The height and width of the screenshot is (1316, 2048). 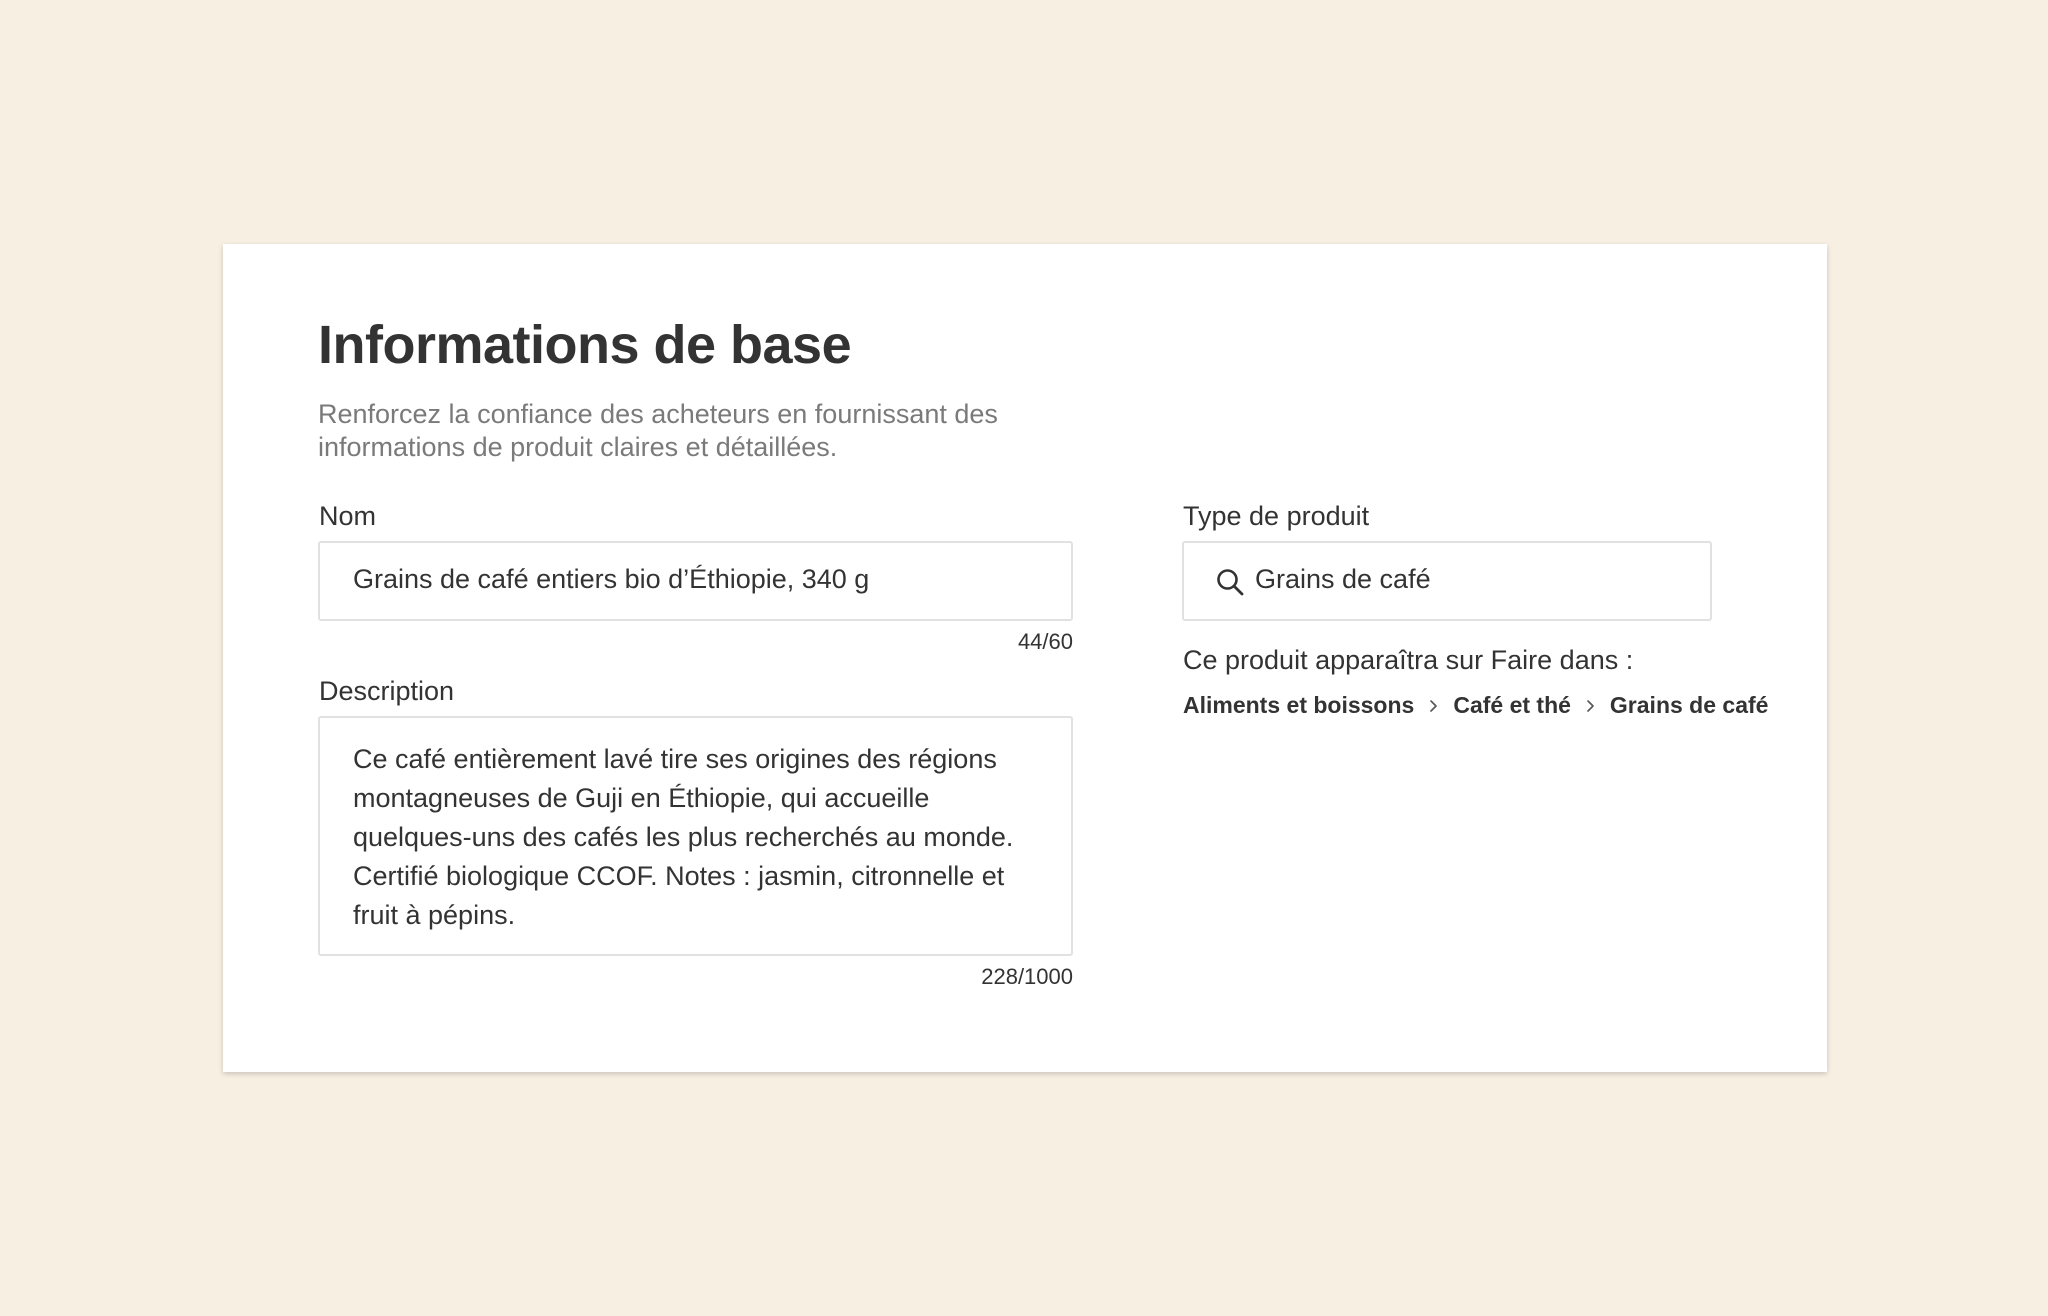 What do you see at coordinates (1027, 976) in the screenshot?
I see `description-char-counter: 228/1000` at bounding box center [1027, 976].